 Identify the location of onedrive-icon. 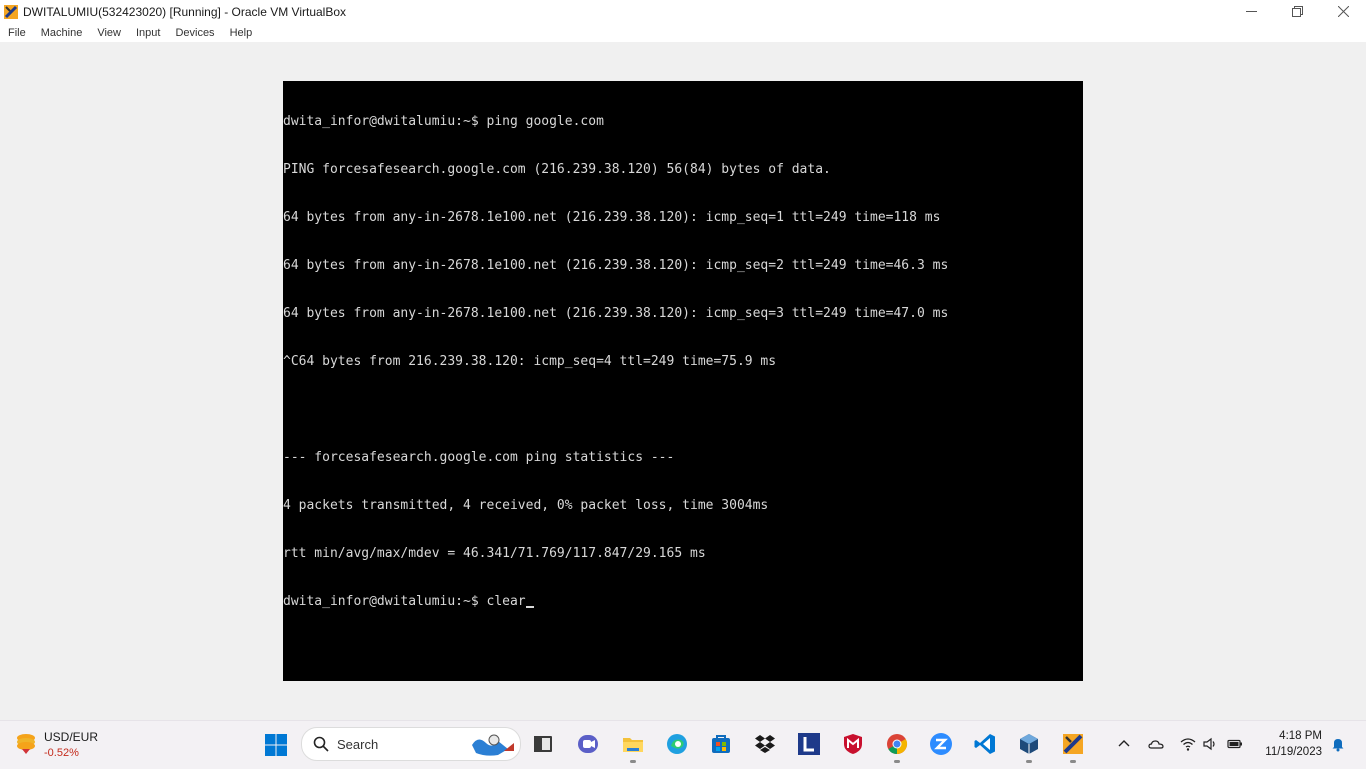
(1156, 744).